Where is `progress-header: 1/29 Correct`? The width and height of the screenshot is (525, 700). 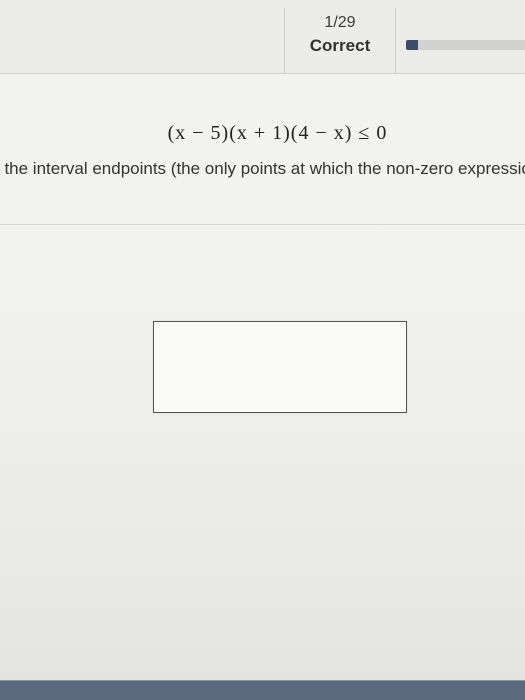
progress-header: 1/29 Correct is located at coordinates (262, 37).